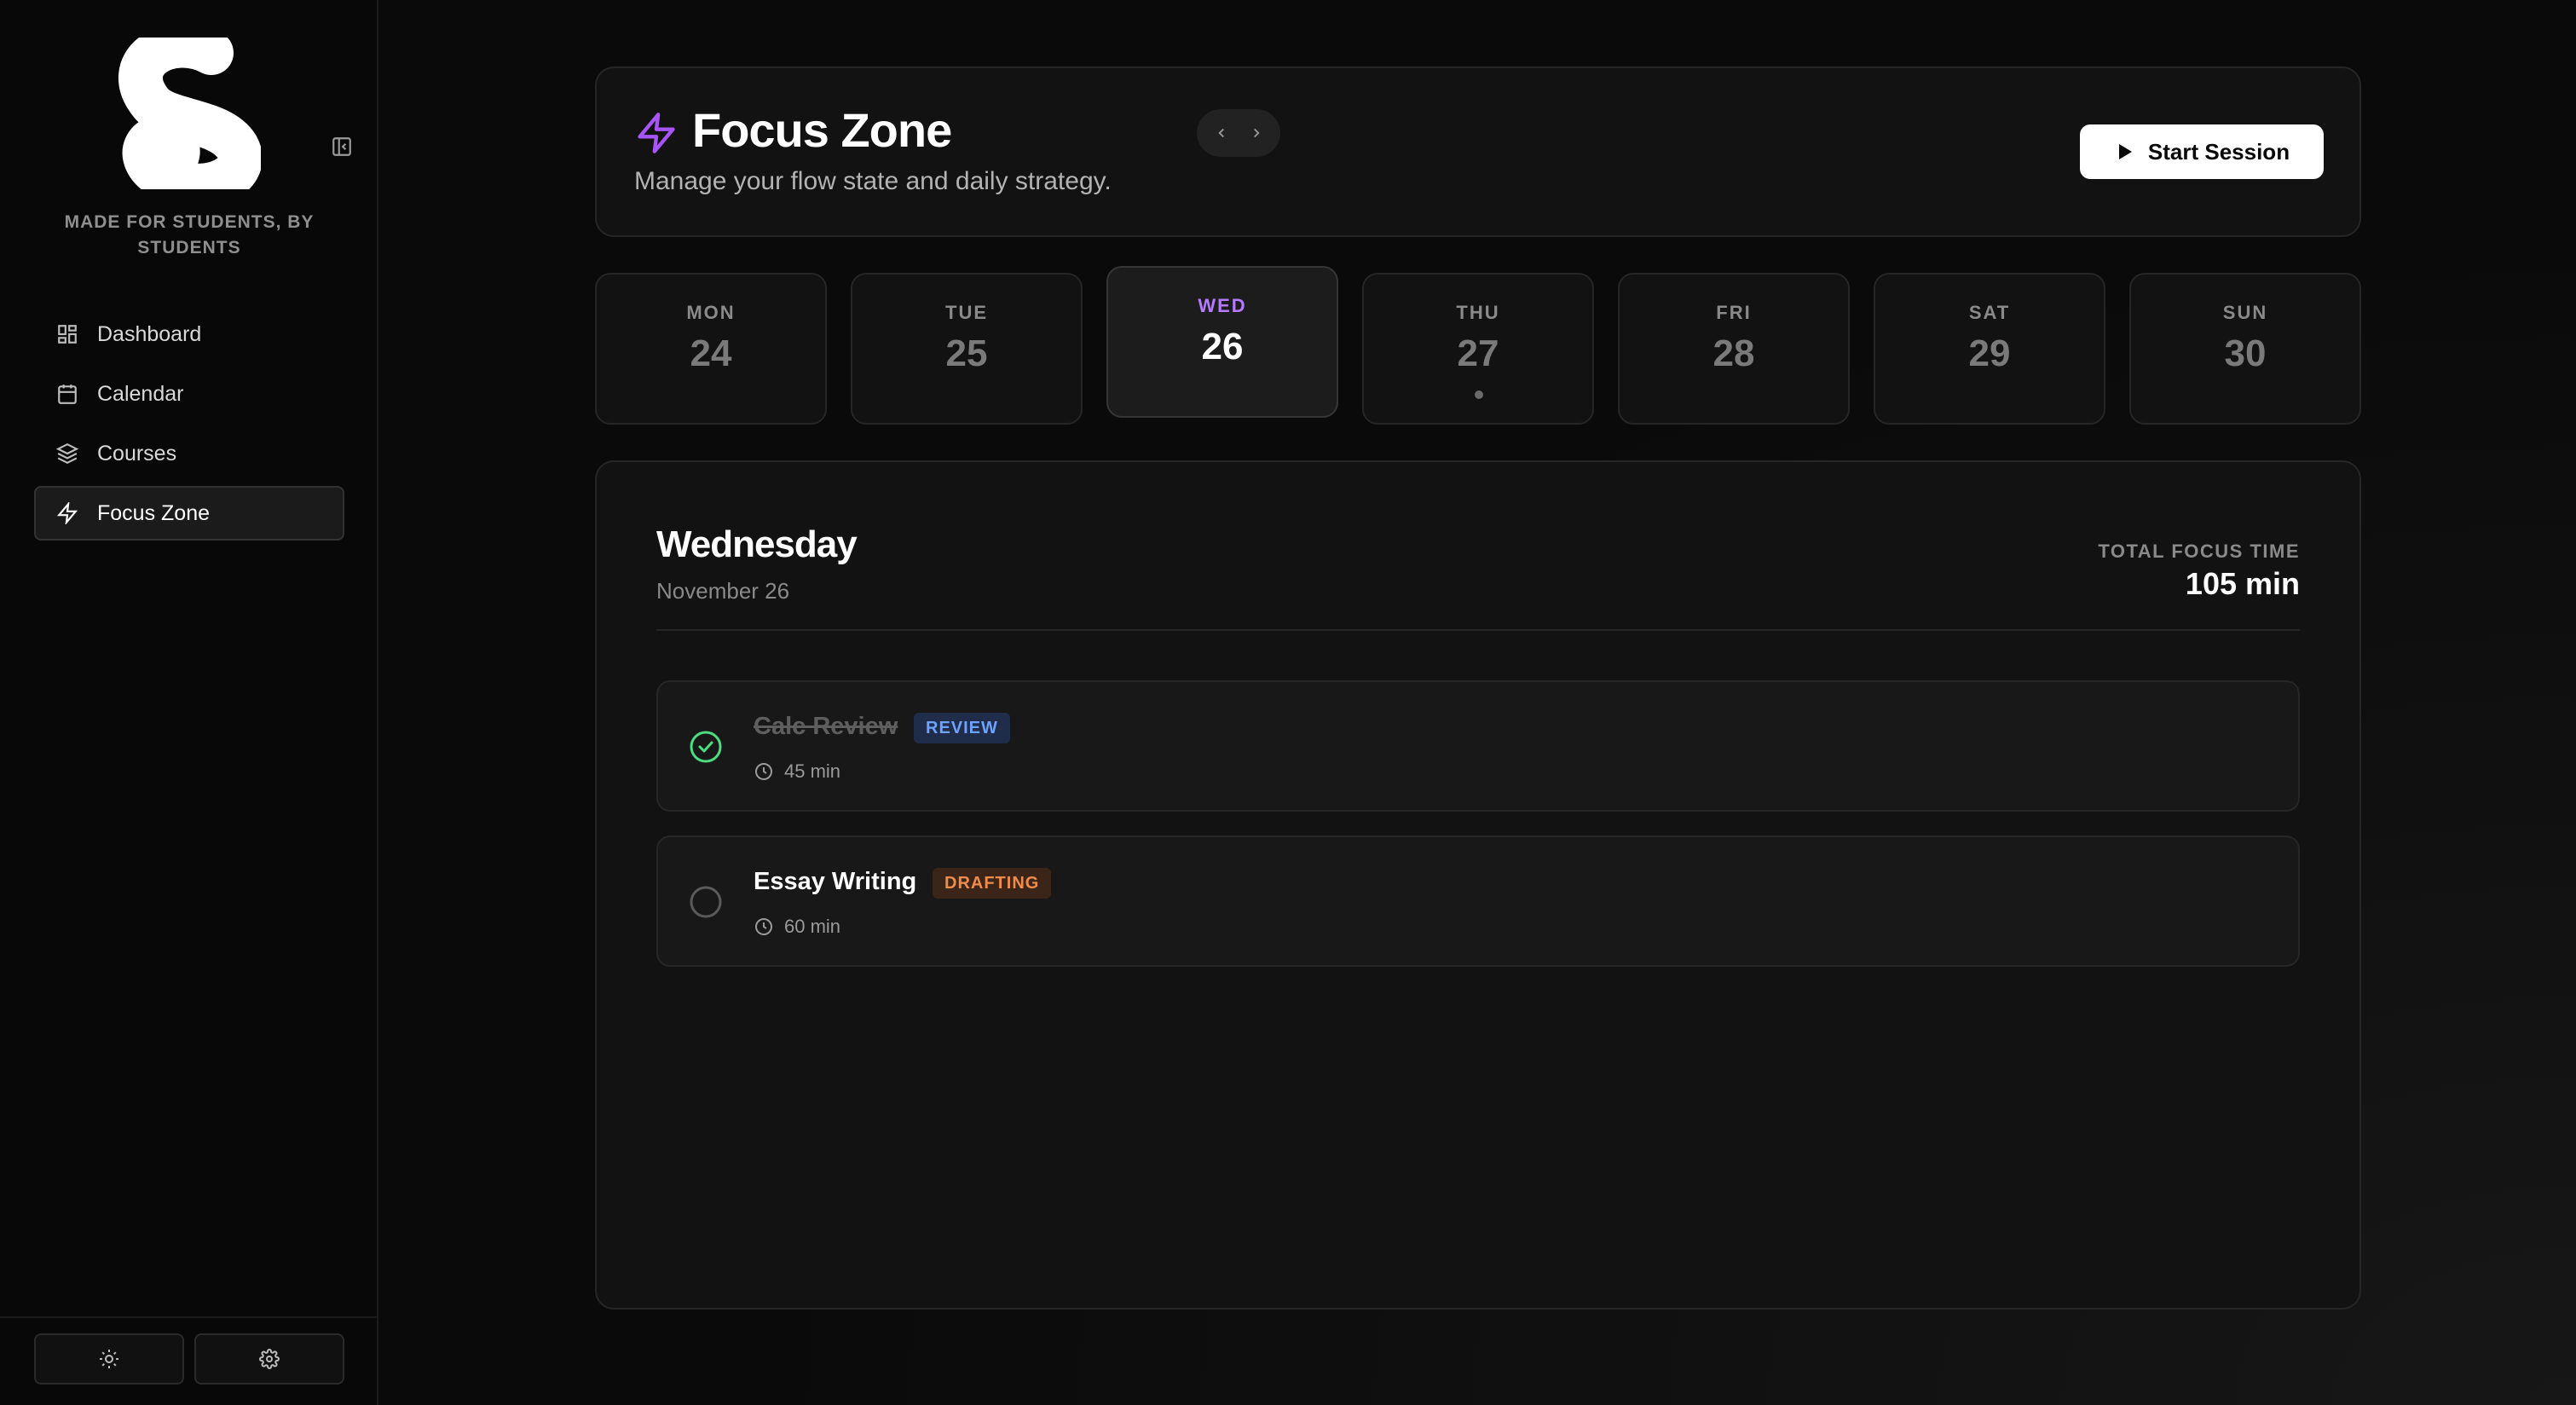  I want to click on divider, so click(1478, 630).